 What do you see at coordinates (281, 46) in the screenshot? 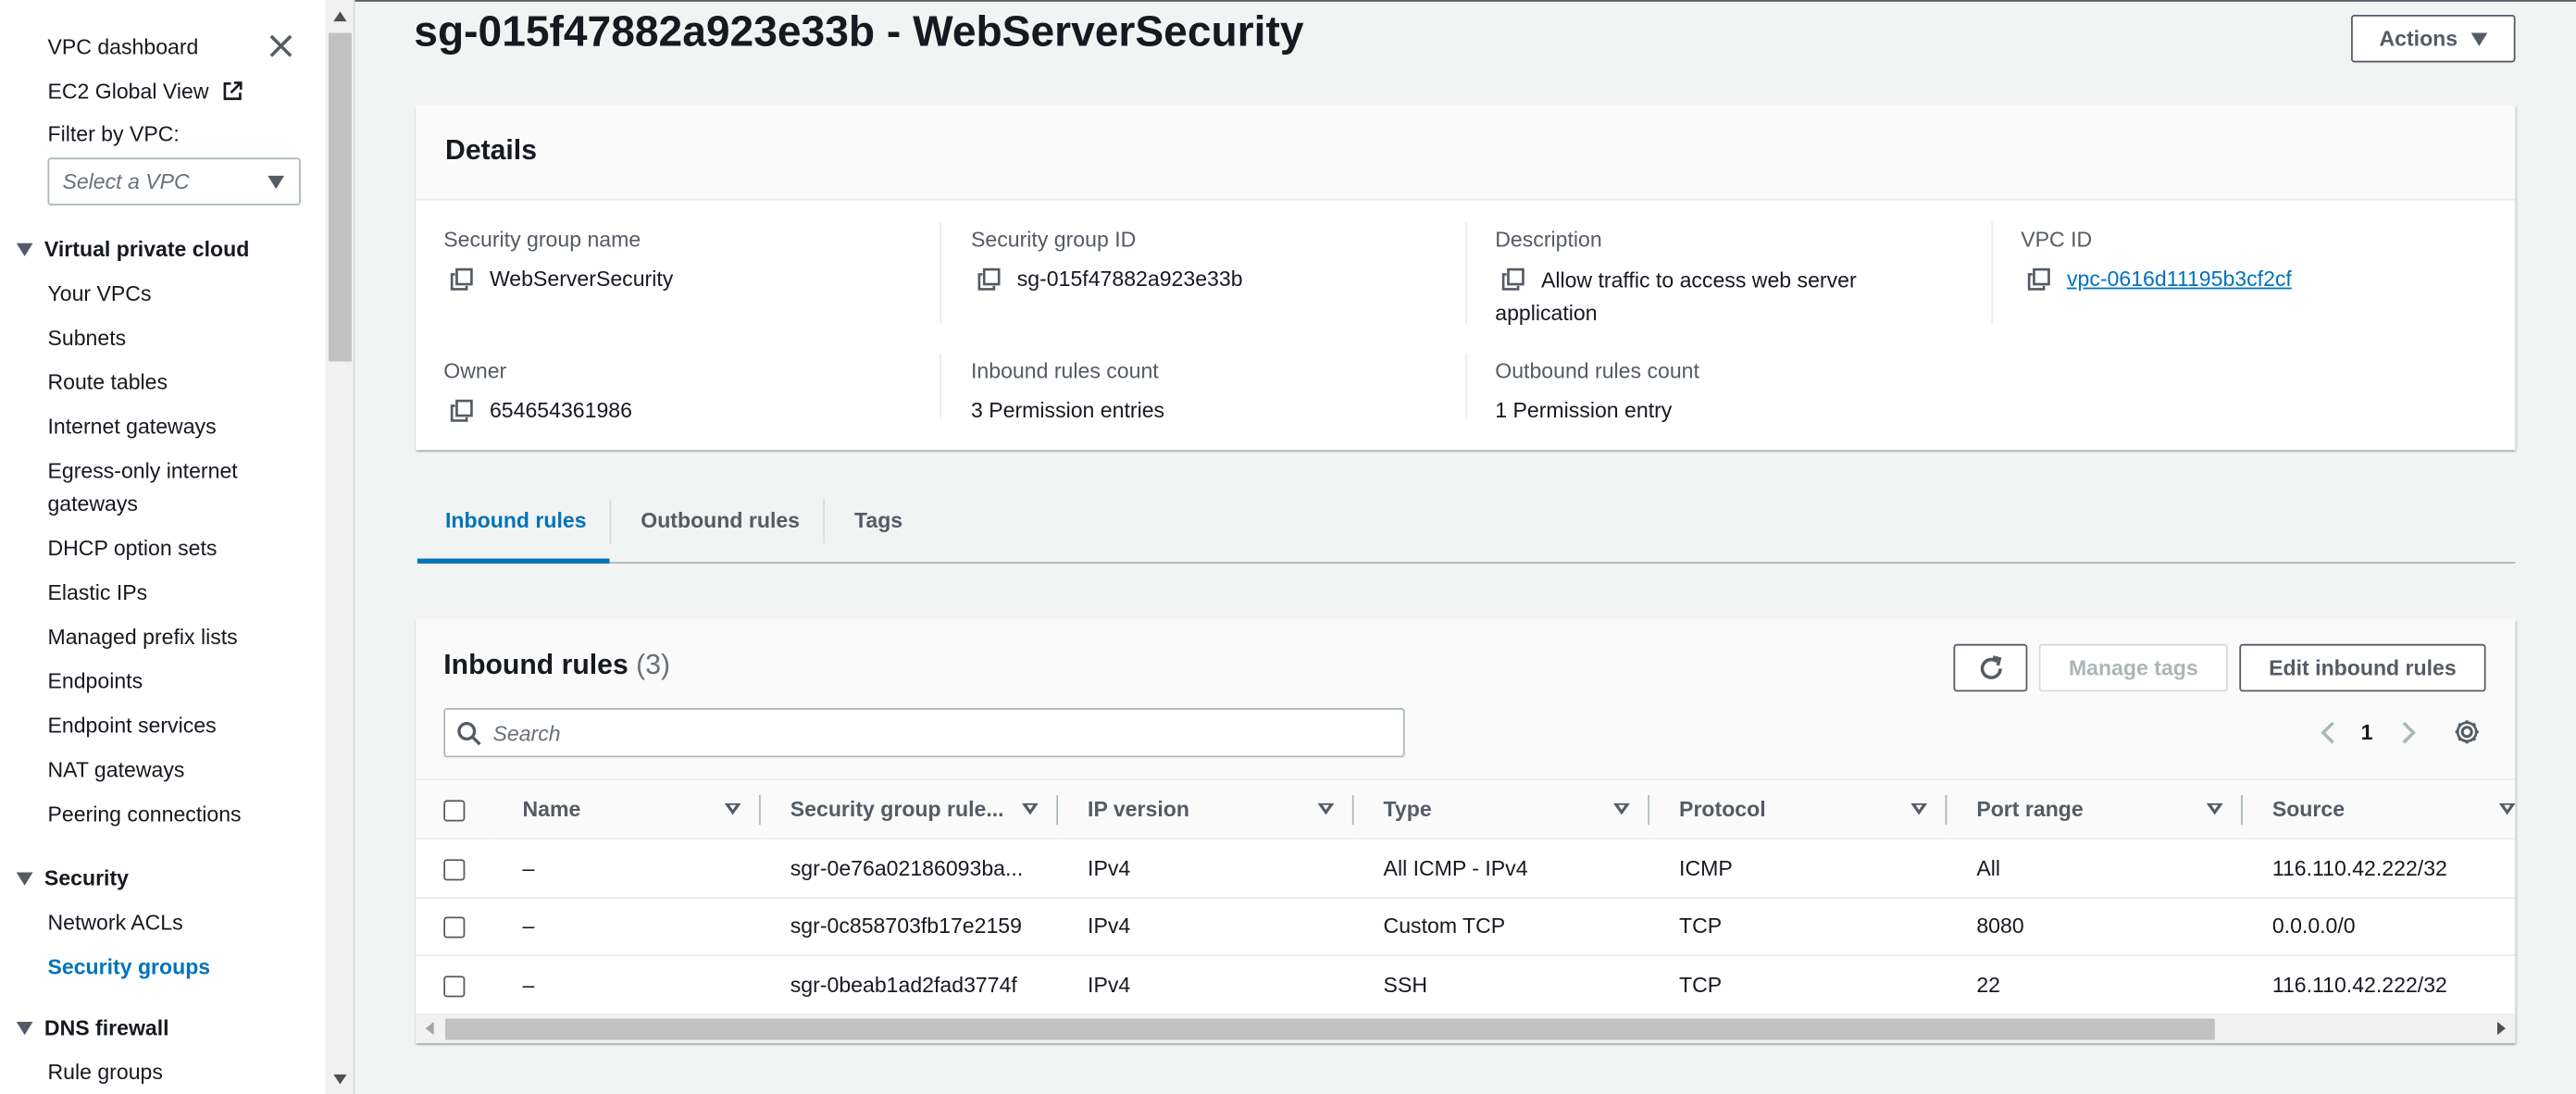
I see `close-icon` at bounding box center [281, 46].